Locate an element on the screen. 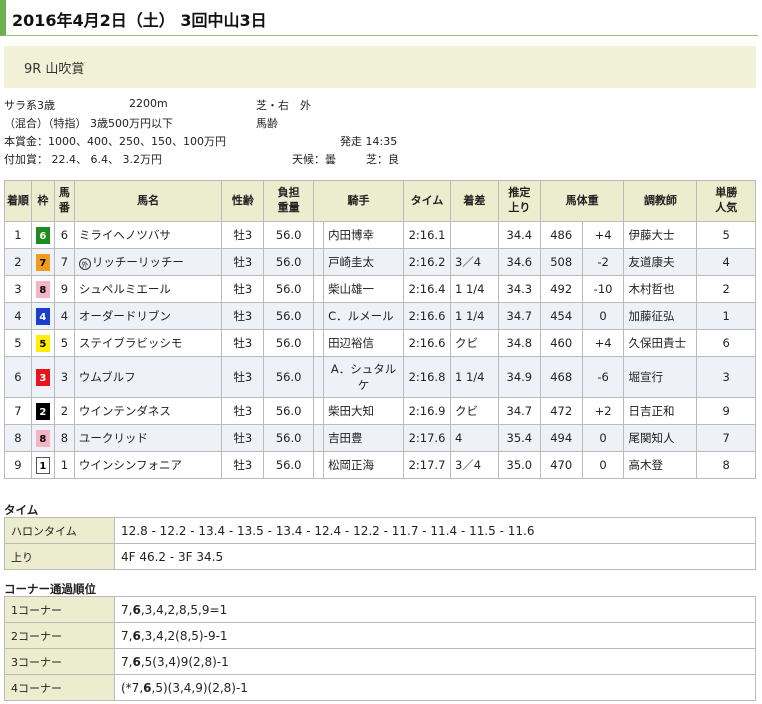 The image size is (762, 704). trainer-cell: 高木登 is located at coordinates (660, 465).